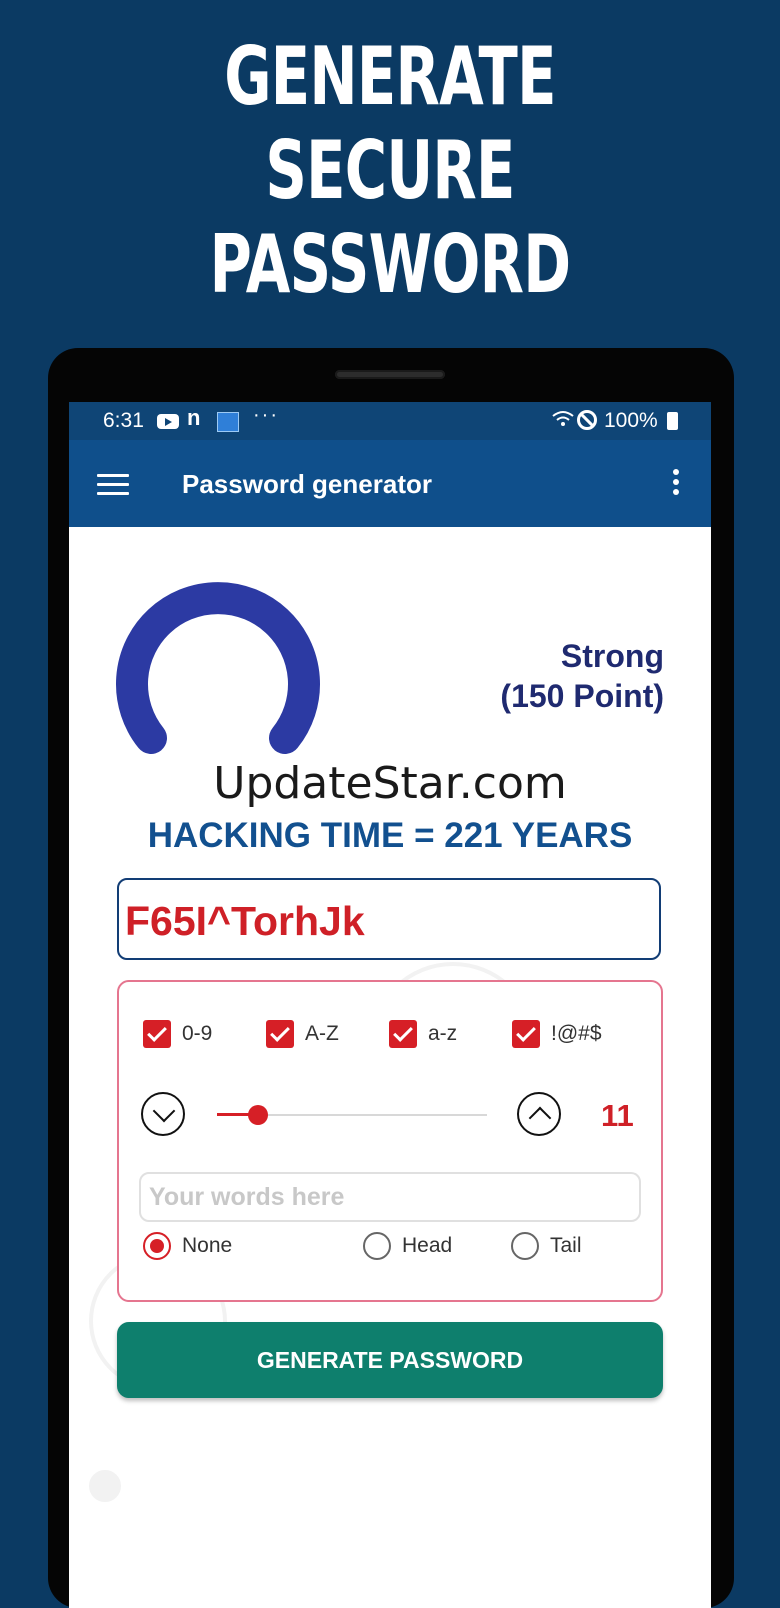  I want to click on strength-gauge, so click(218, 668).